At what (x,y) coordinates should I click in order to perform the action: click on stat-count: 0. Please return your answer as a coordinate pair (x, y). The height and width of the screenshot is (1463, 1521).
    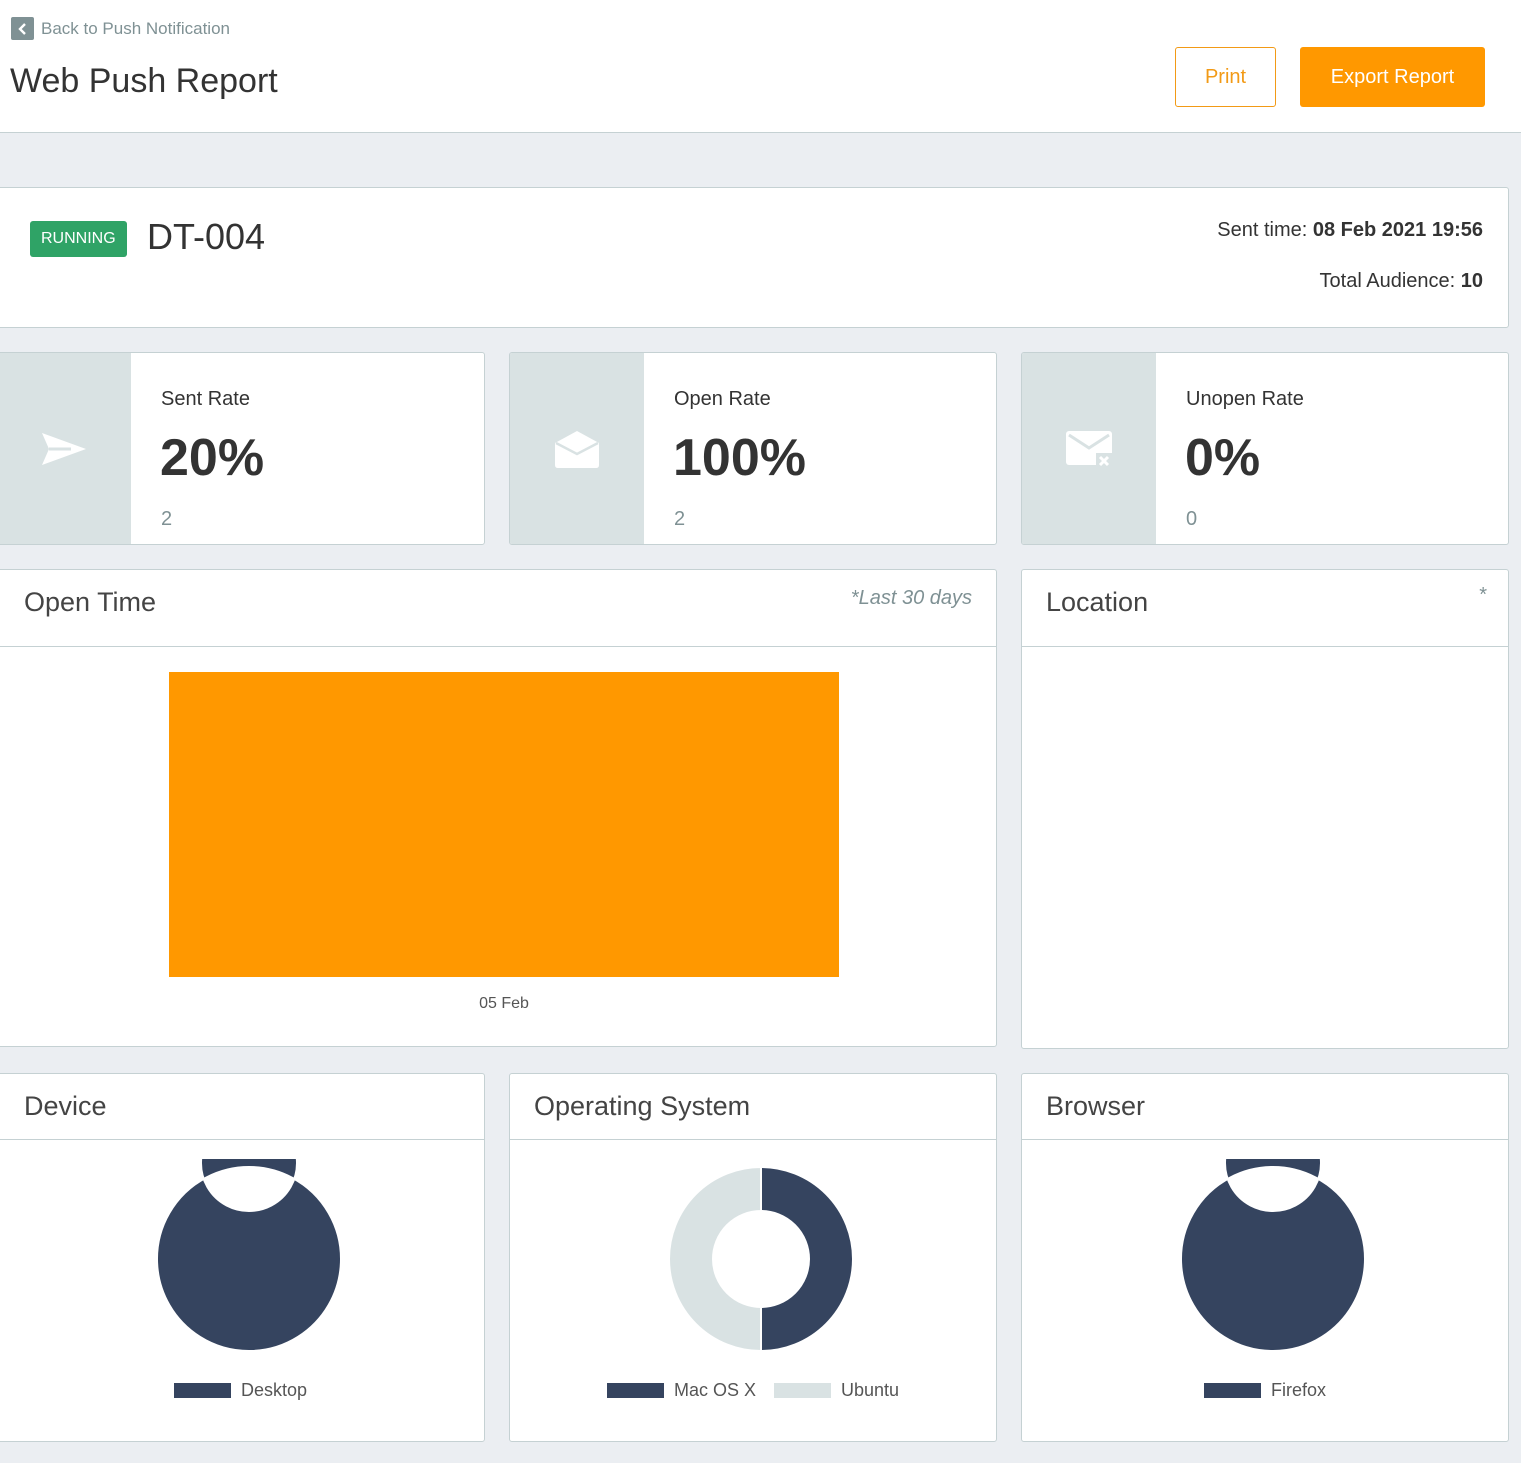
    Looking at the image, I should click on (1192, 519).